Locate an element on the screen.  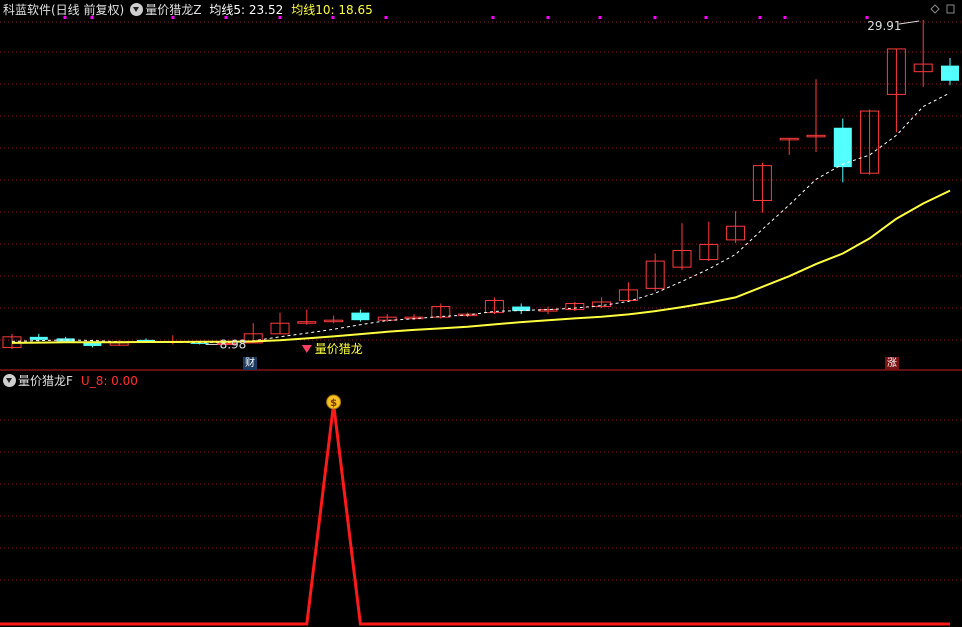
ma5-label: 均线5: 23.52 is located at coordinates (246, 10).